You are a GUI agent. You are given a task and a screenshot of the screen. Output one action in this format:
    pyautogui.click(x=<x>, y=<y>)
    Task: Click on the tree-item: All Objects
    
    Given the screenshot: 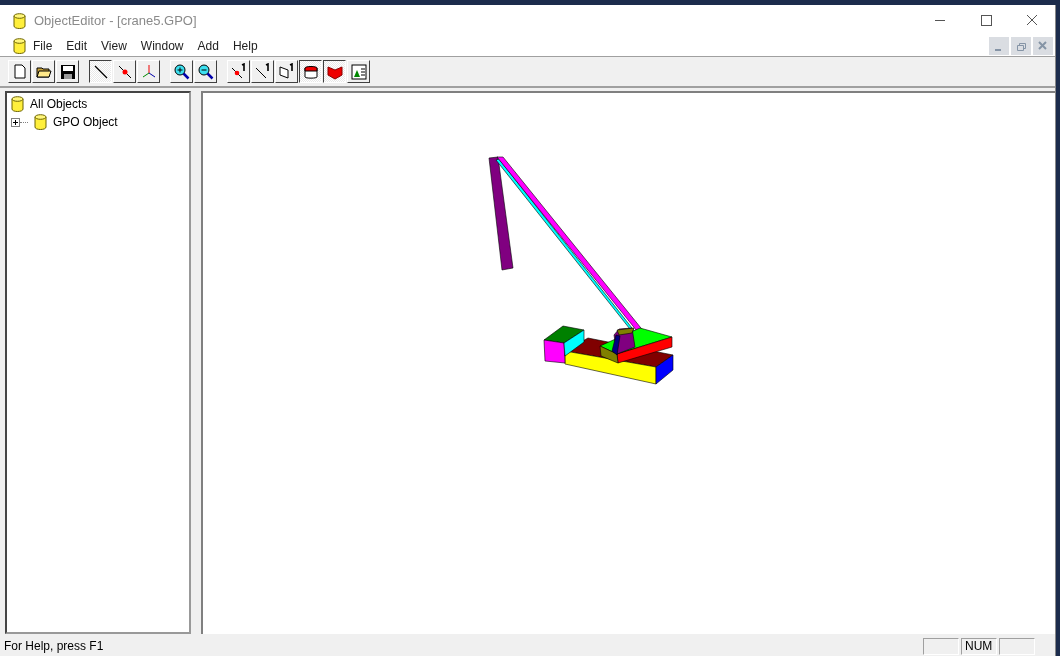 What is the action you would take?
    pyautogui.click(x=59, y=104)
    